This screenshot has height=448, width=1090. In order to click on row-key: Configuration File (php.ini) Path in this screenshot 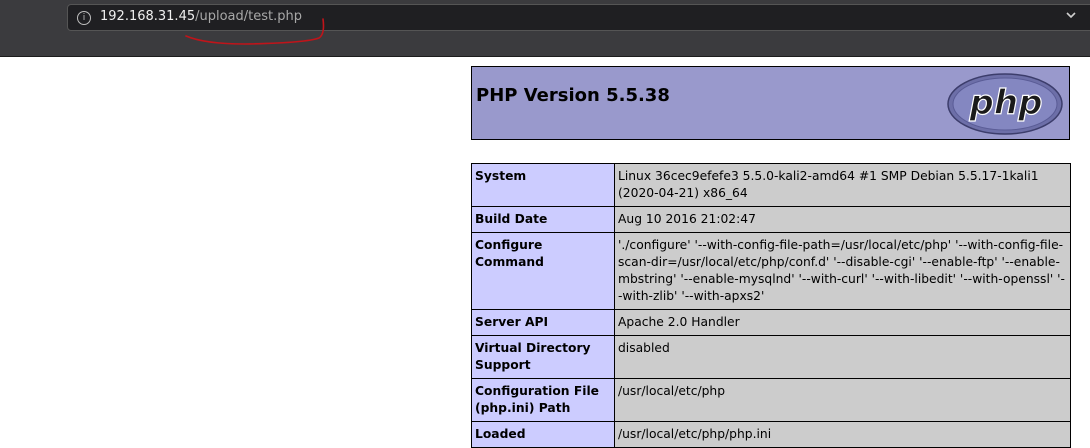, I will do `click(543, 400)`.